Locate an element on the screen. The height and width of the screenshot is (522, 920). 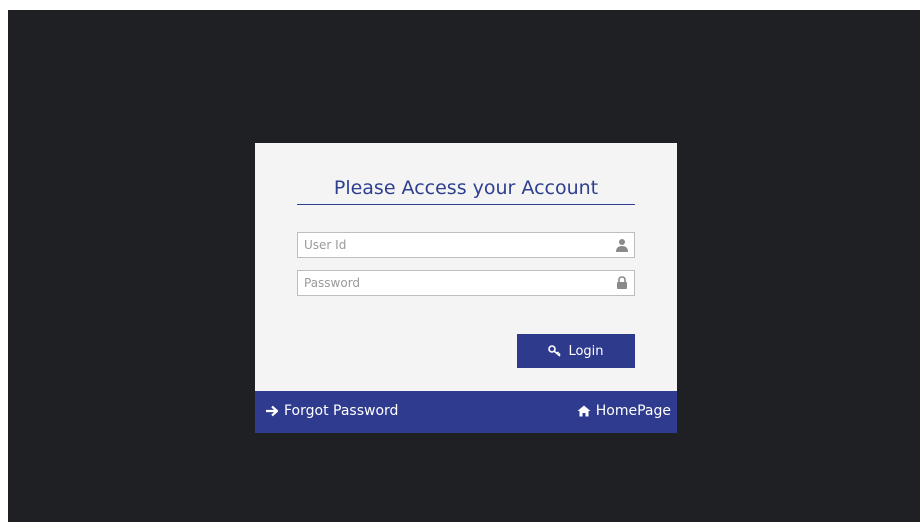
password-field-wrapper is located at coordinates (466, 283).